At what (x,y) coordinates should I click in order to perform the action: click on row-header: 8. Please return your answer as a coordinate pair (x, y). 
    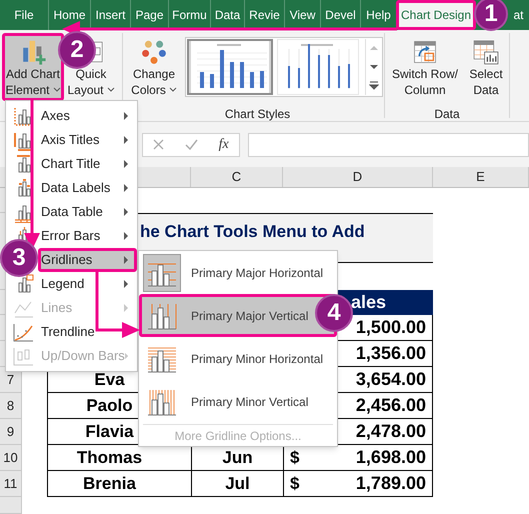
    Looking at the image, I should click on (11, 406).